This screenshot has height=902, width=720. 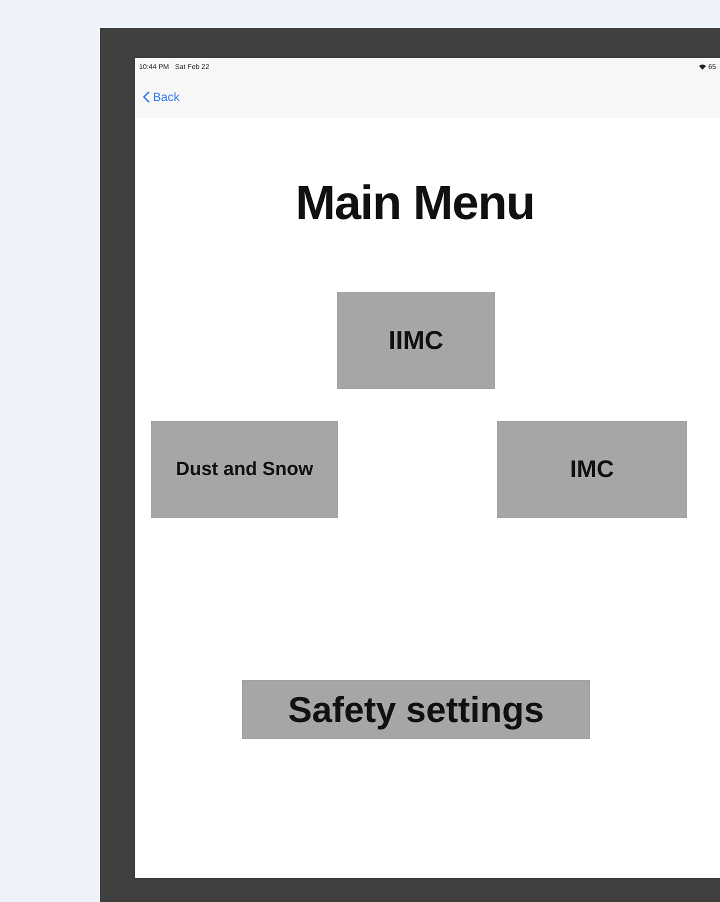 I want to click on menu-button: IMC, so click(x=592, y=469).